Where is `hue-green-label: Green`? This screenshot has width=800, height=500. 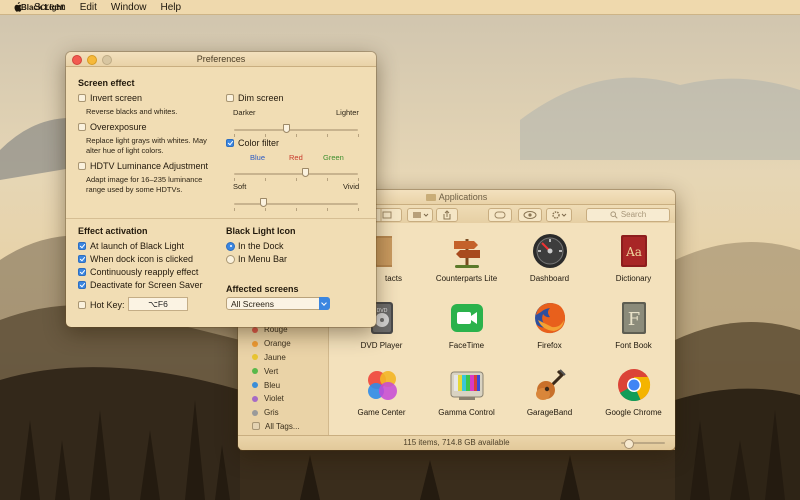
hue-green-label: Green is located at coordinates (333, 157).